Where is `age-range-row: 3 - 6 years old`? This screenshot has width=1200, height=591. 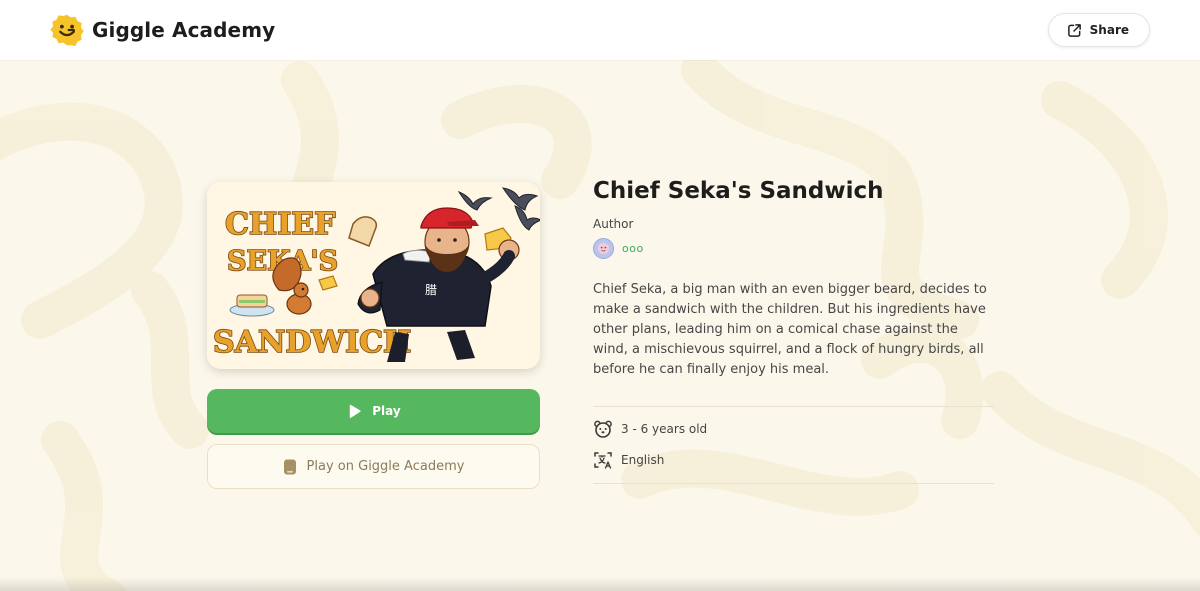
age-range-row: 3 - 6 years old is located at coordinates (650, 429).